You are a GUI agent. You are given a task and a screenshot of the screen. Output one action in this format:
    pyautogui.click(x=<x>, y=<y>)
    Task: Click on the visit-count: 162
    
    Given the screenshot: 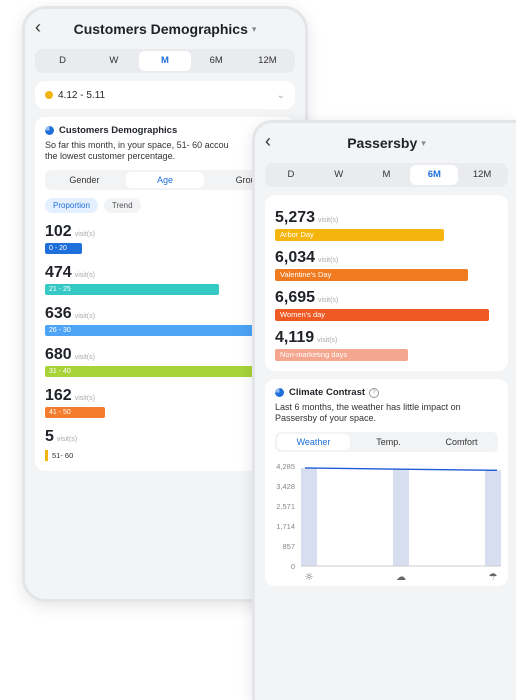 What is the action you would take?
    pyautogui.click(x=58, y=395)
    